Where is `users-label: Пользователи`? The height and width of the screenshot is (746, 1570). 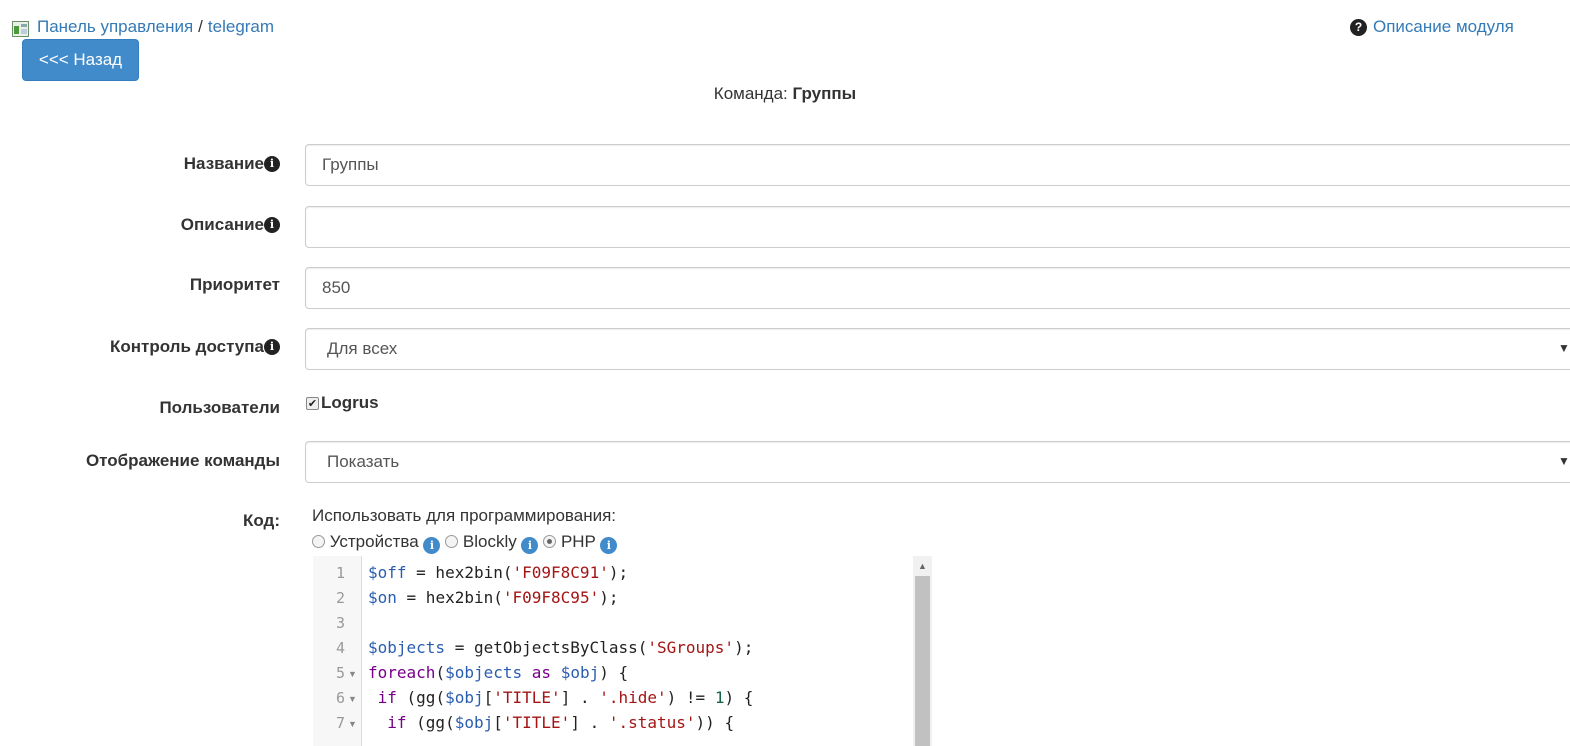 users-label: Пользователи is located at coordinates (219, 407).